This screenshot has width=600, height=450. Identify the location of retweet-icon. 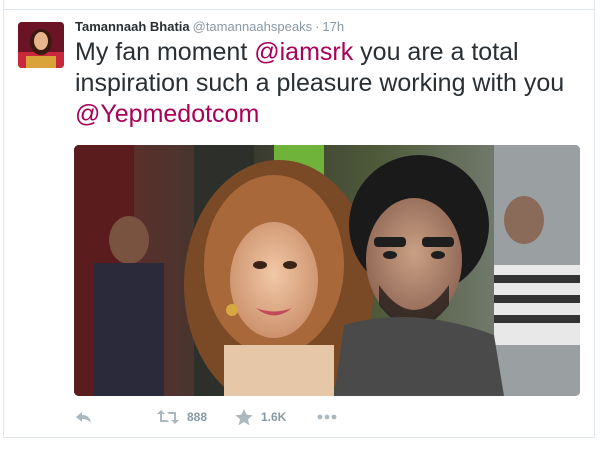
(168, 417).